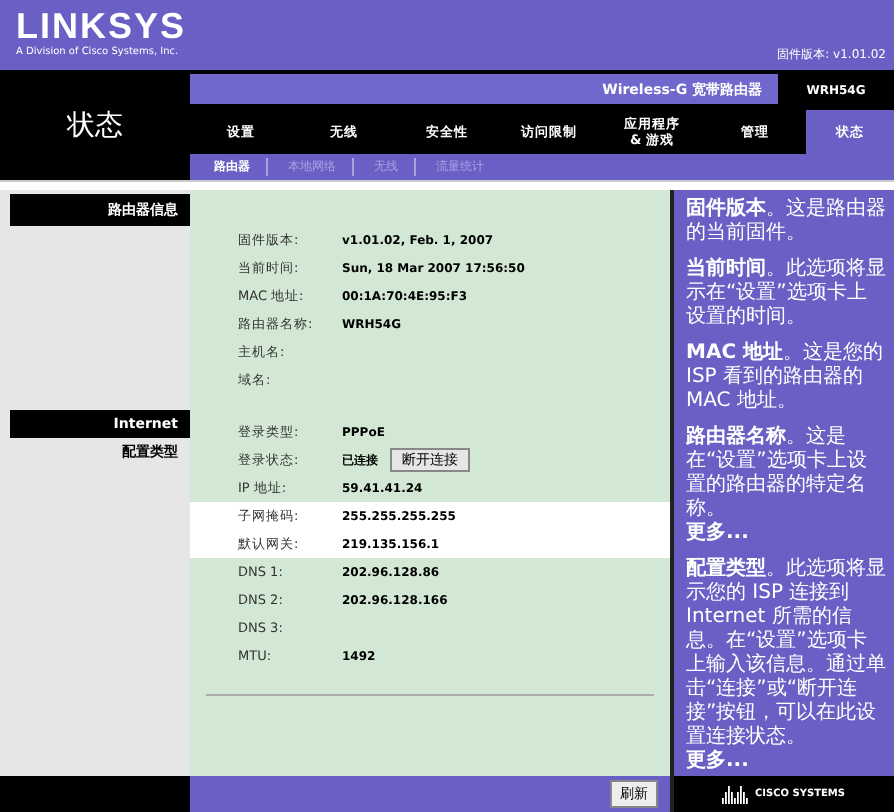  I want to click on help-text: 当前时间。此选项将显示在“设置”选项卡上设置的时间。, so click(786, 293).